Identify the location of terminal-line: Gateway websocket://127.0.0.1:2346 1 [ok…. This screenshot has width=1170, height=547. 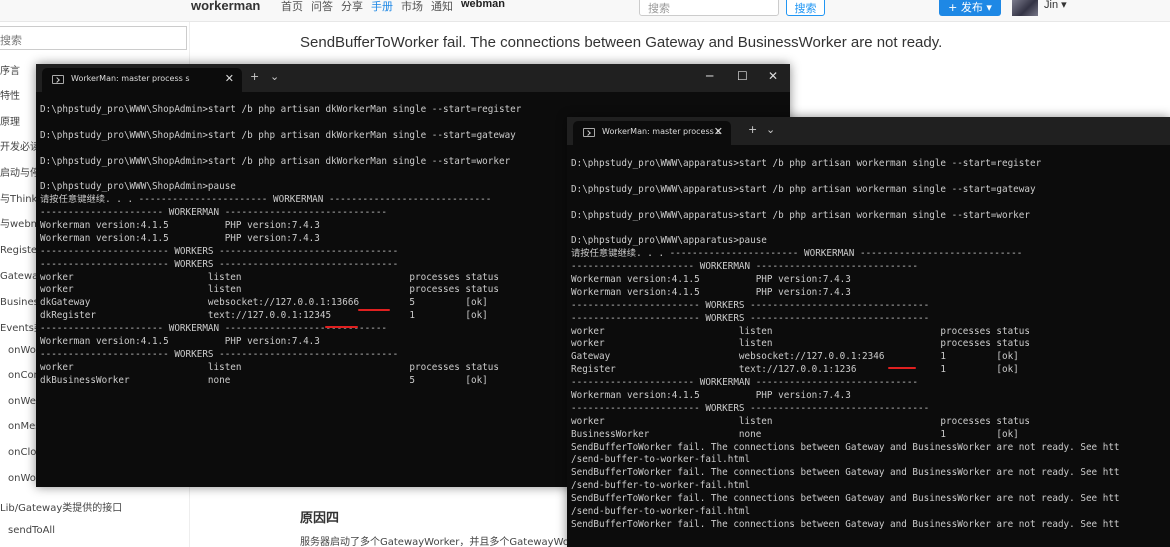
(795, 357).